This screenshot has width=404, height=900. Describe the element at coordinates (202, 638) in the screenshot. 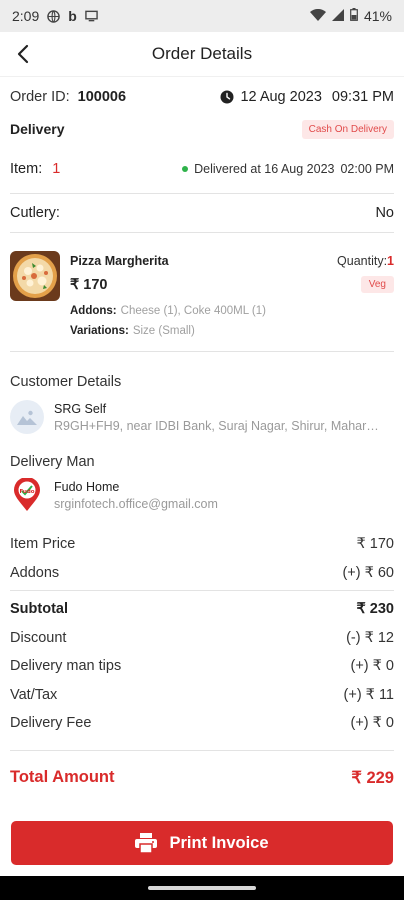

I see `discount-row: Discount (-) ₹ 12` at that location.